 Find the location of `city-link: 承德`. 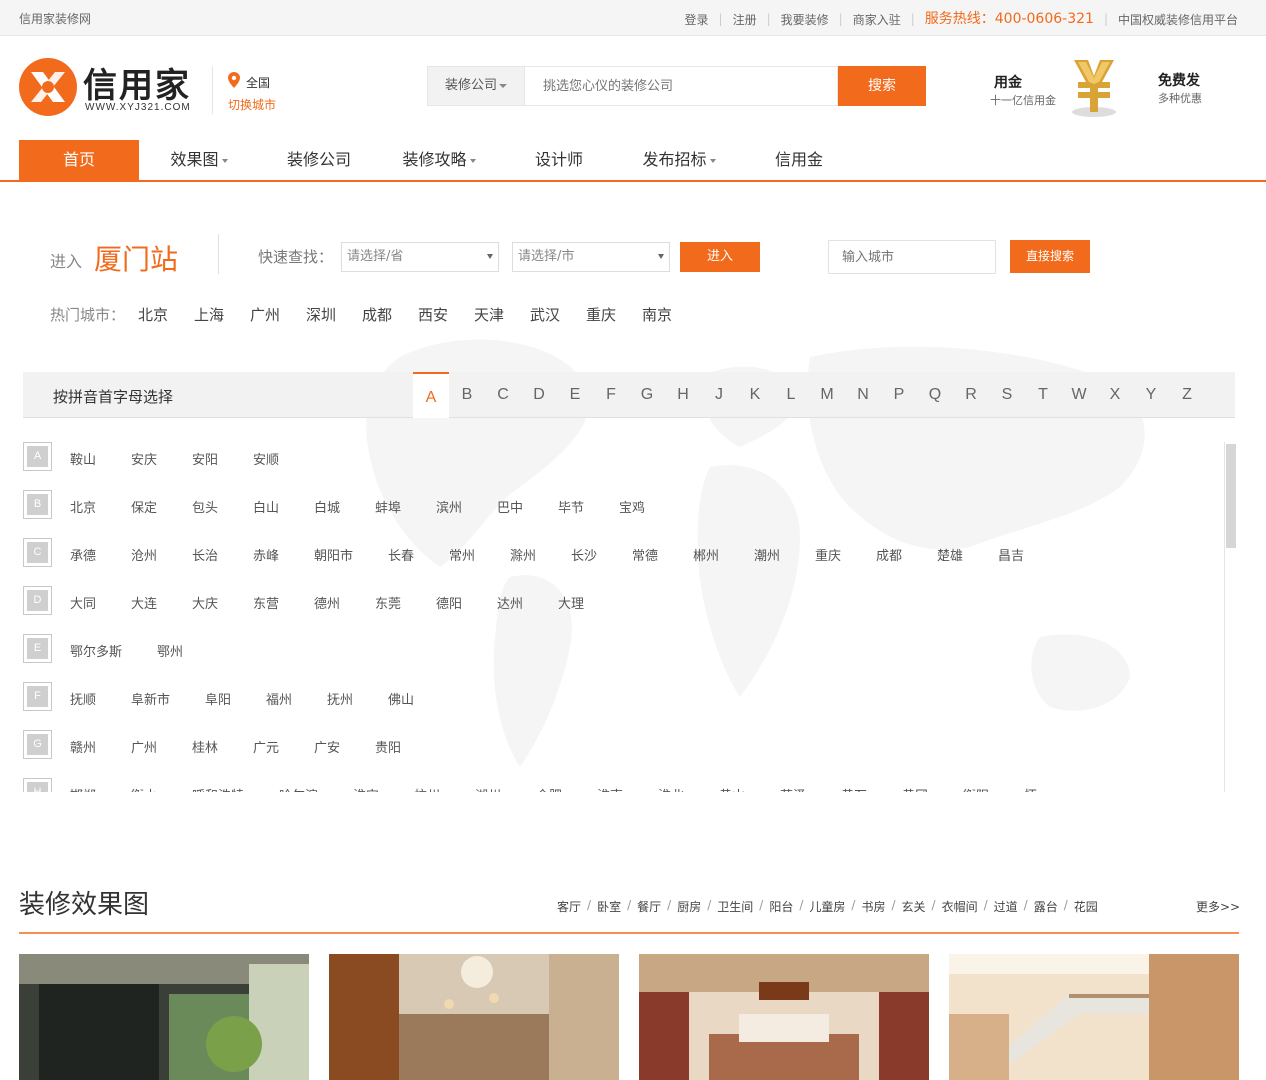

city-link: 承德 is located at coordinates (83, 554).